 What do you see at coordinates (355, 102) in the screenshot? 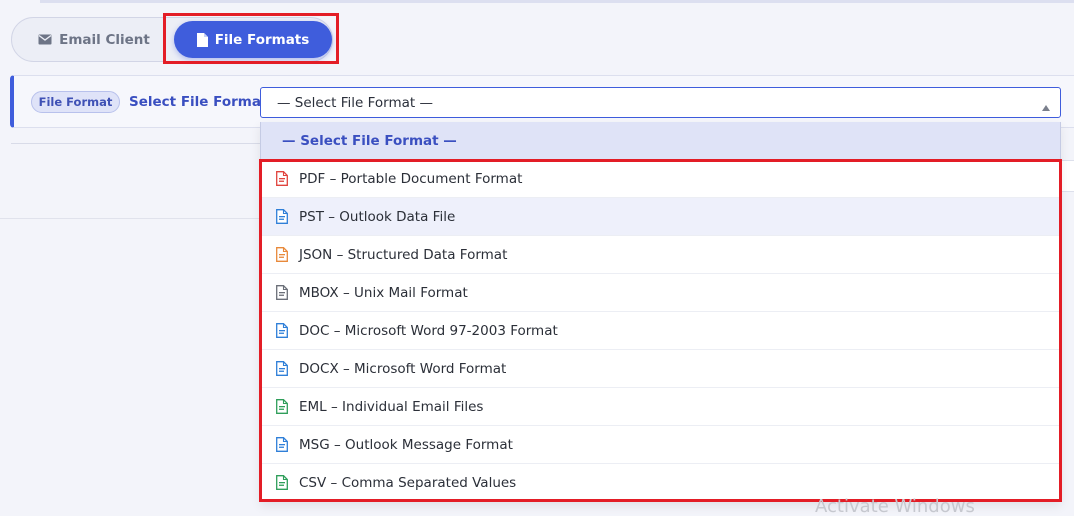
I see `select-current-value: — Select File Format —` at bounding box center [355, 102].